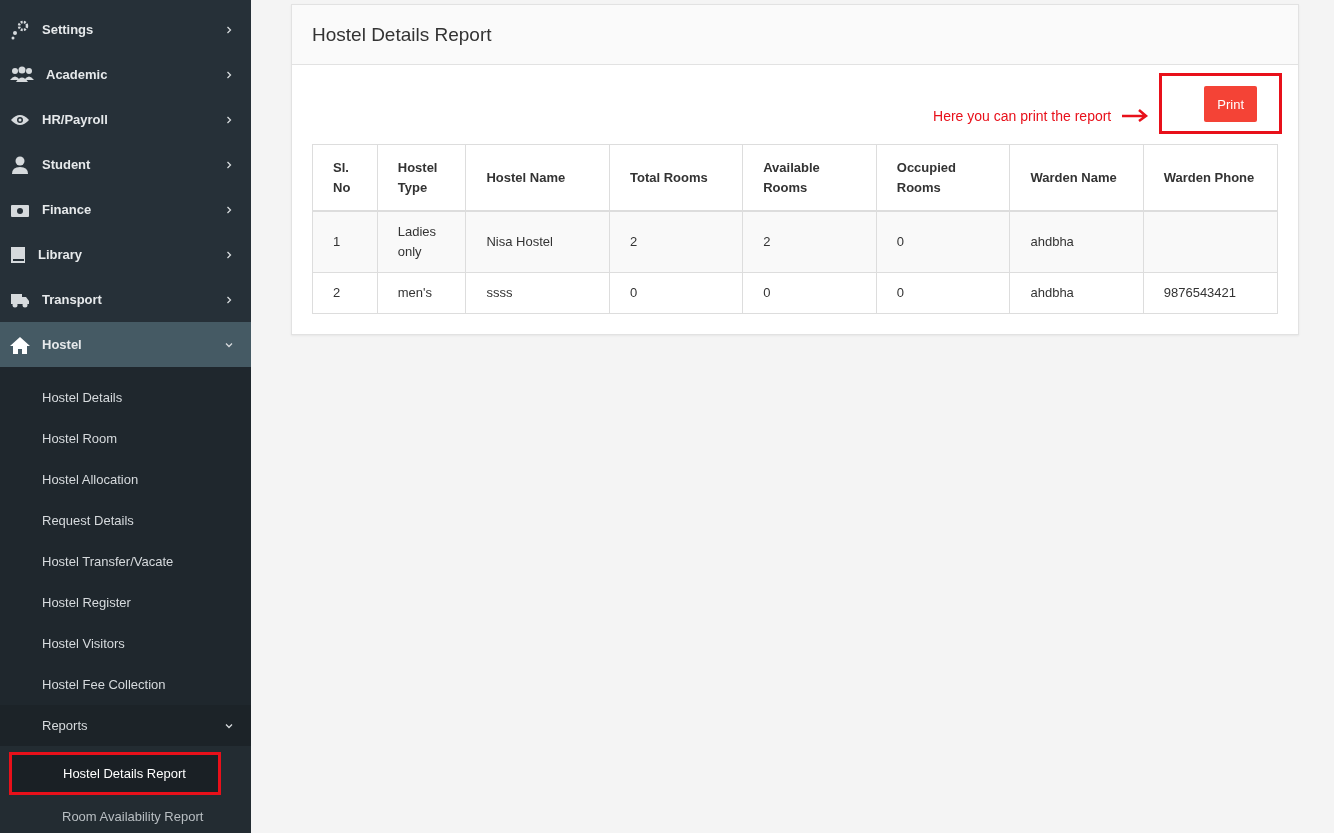 Image resolution: width=1334 pixels, height=833 pixels. I want to click on sidebar-item: Student, so click(125, 164).